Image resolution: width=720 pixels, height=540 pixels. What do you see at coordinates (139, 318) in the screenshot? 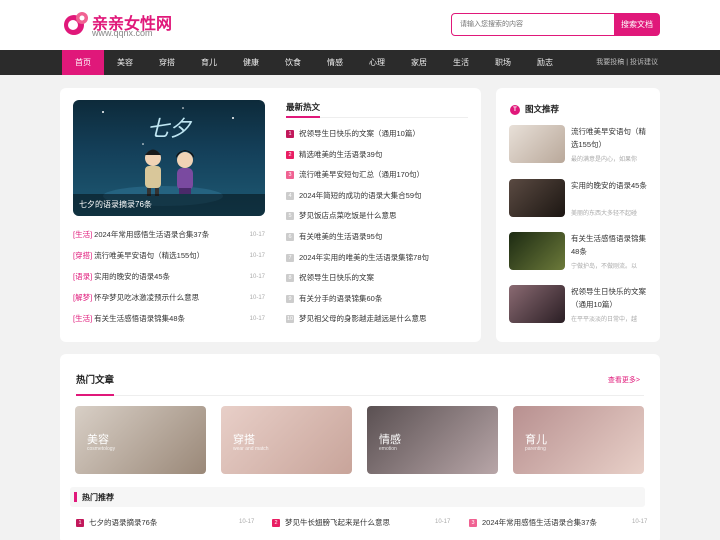
I see `article-title: 有关生活感悟语录锦集48条` at bounding box center [139, 318].